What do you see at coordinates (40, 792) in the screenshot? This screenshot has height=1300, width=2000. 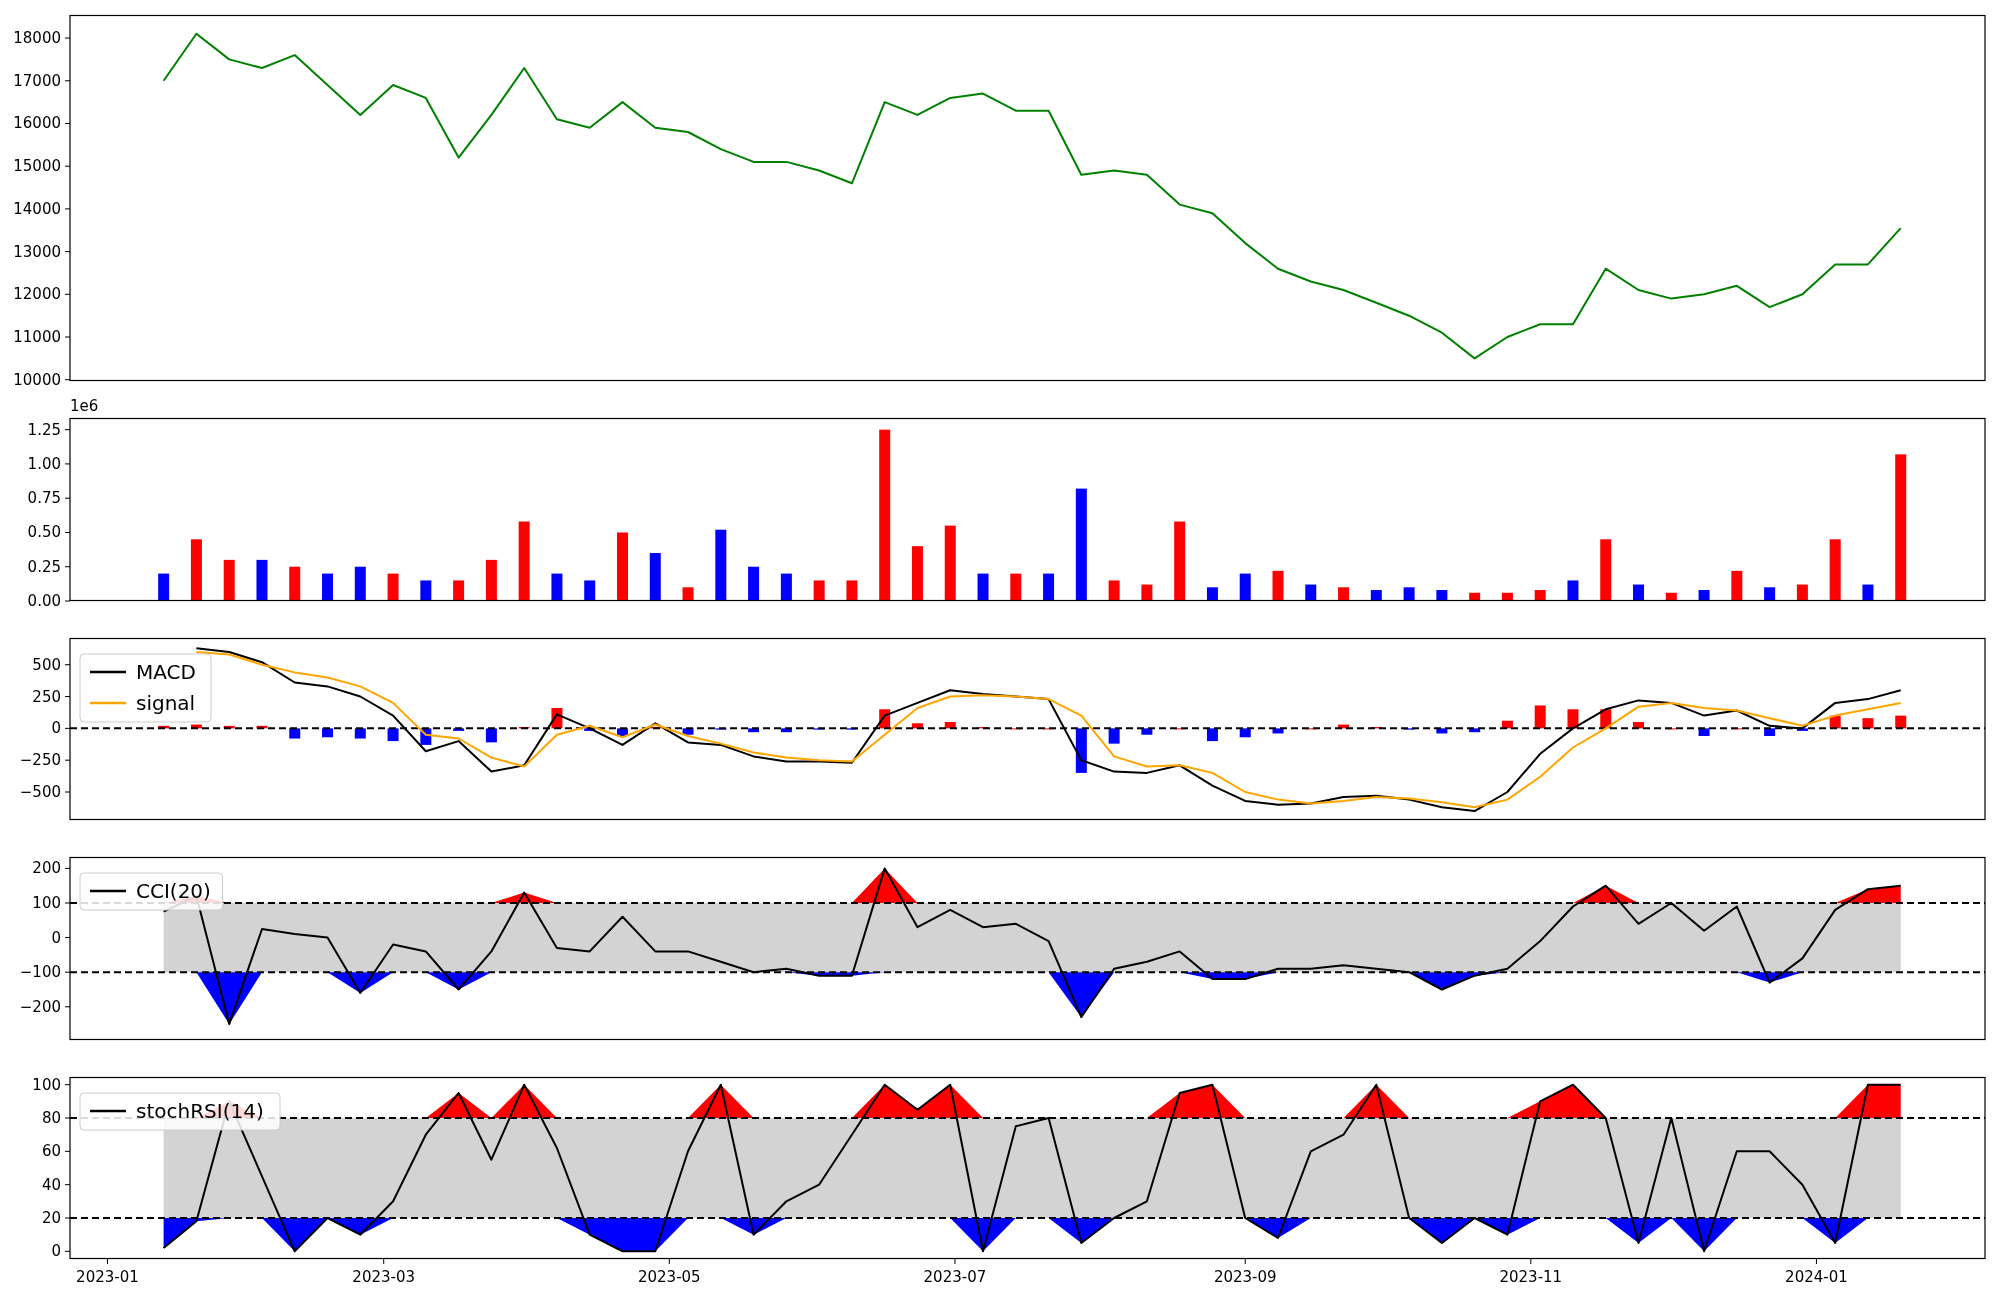 I see `y-tick-label: −500` at bounding box center [40, 792].